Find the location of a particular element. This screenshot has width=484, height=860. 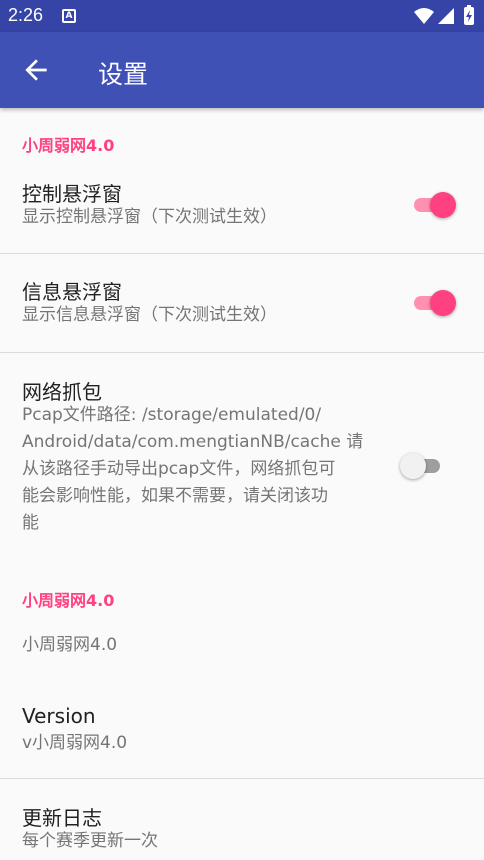

arrow-left-icon is located at coordinates (36, 70).